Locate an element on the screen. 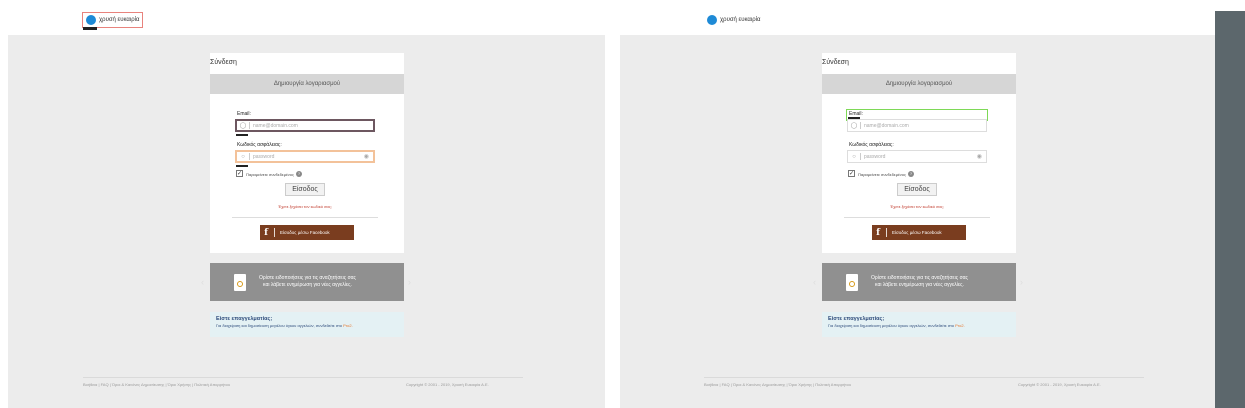  logo-marker is located at coordinates (90, 28).